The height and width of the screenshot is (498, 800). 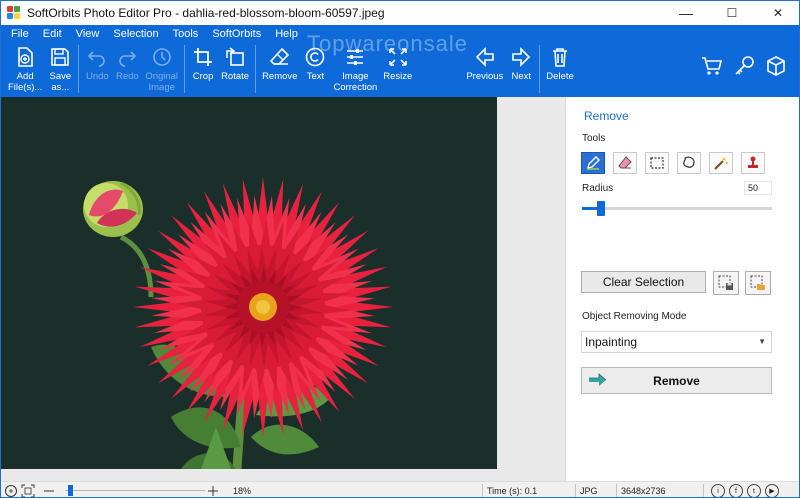 What do you see at coordinates (712, 66) in the screenshot?
I see `cart-icon` at bounding box center [712, 66].